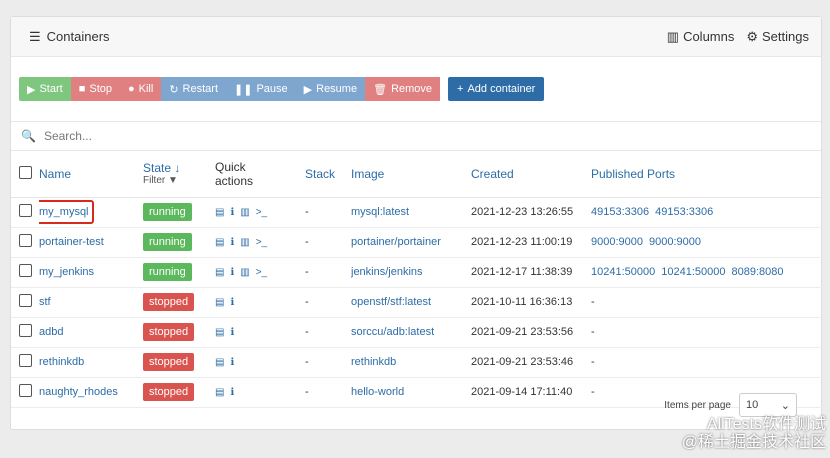 This screenshot has height=458, width=830. Describe the element at coordinates (71, 242) in the screenshot. I see `container-name-link: portainer-test` at that location.